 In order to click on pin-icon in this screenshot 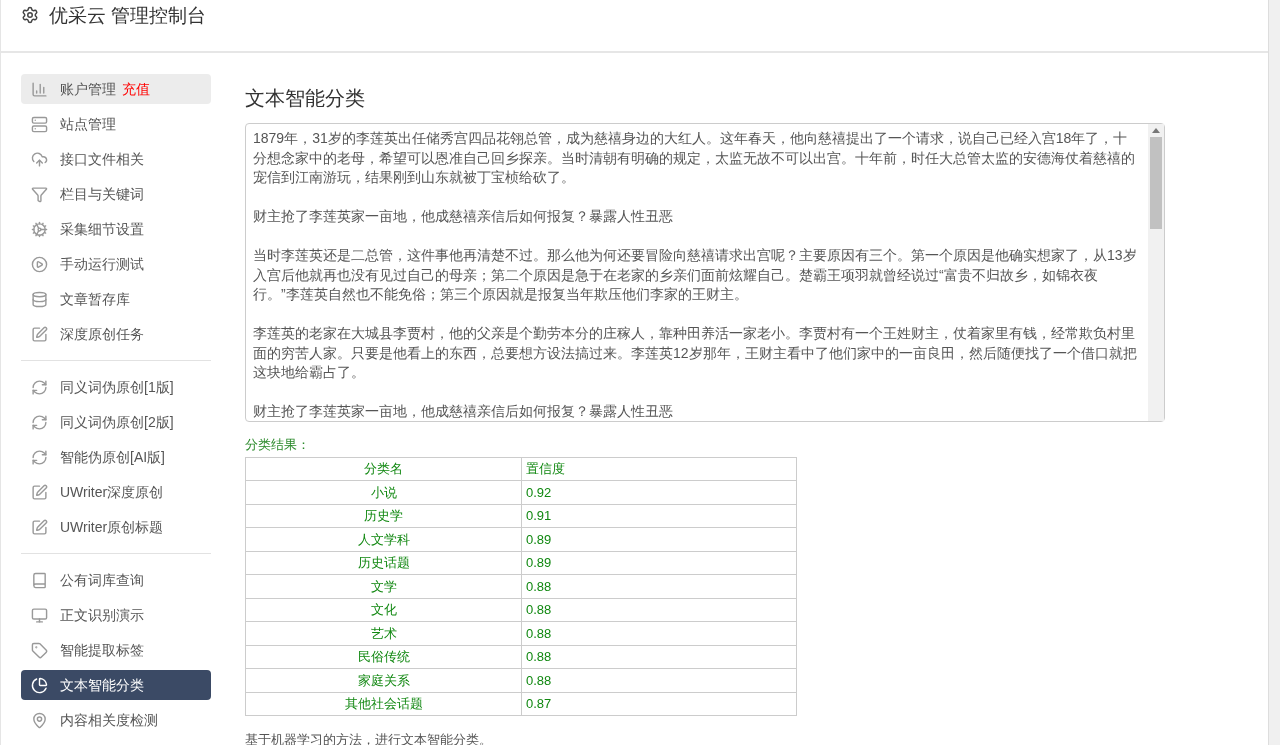, I will do `click(39, 720)`.